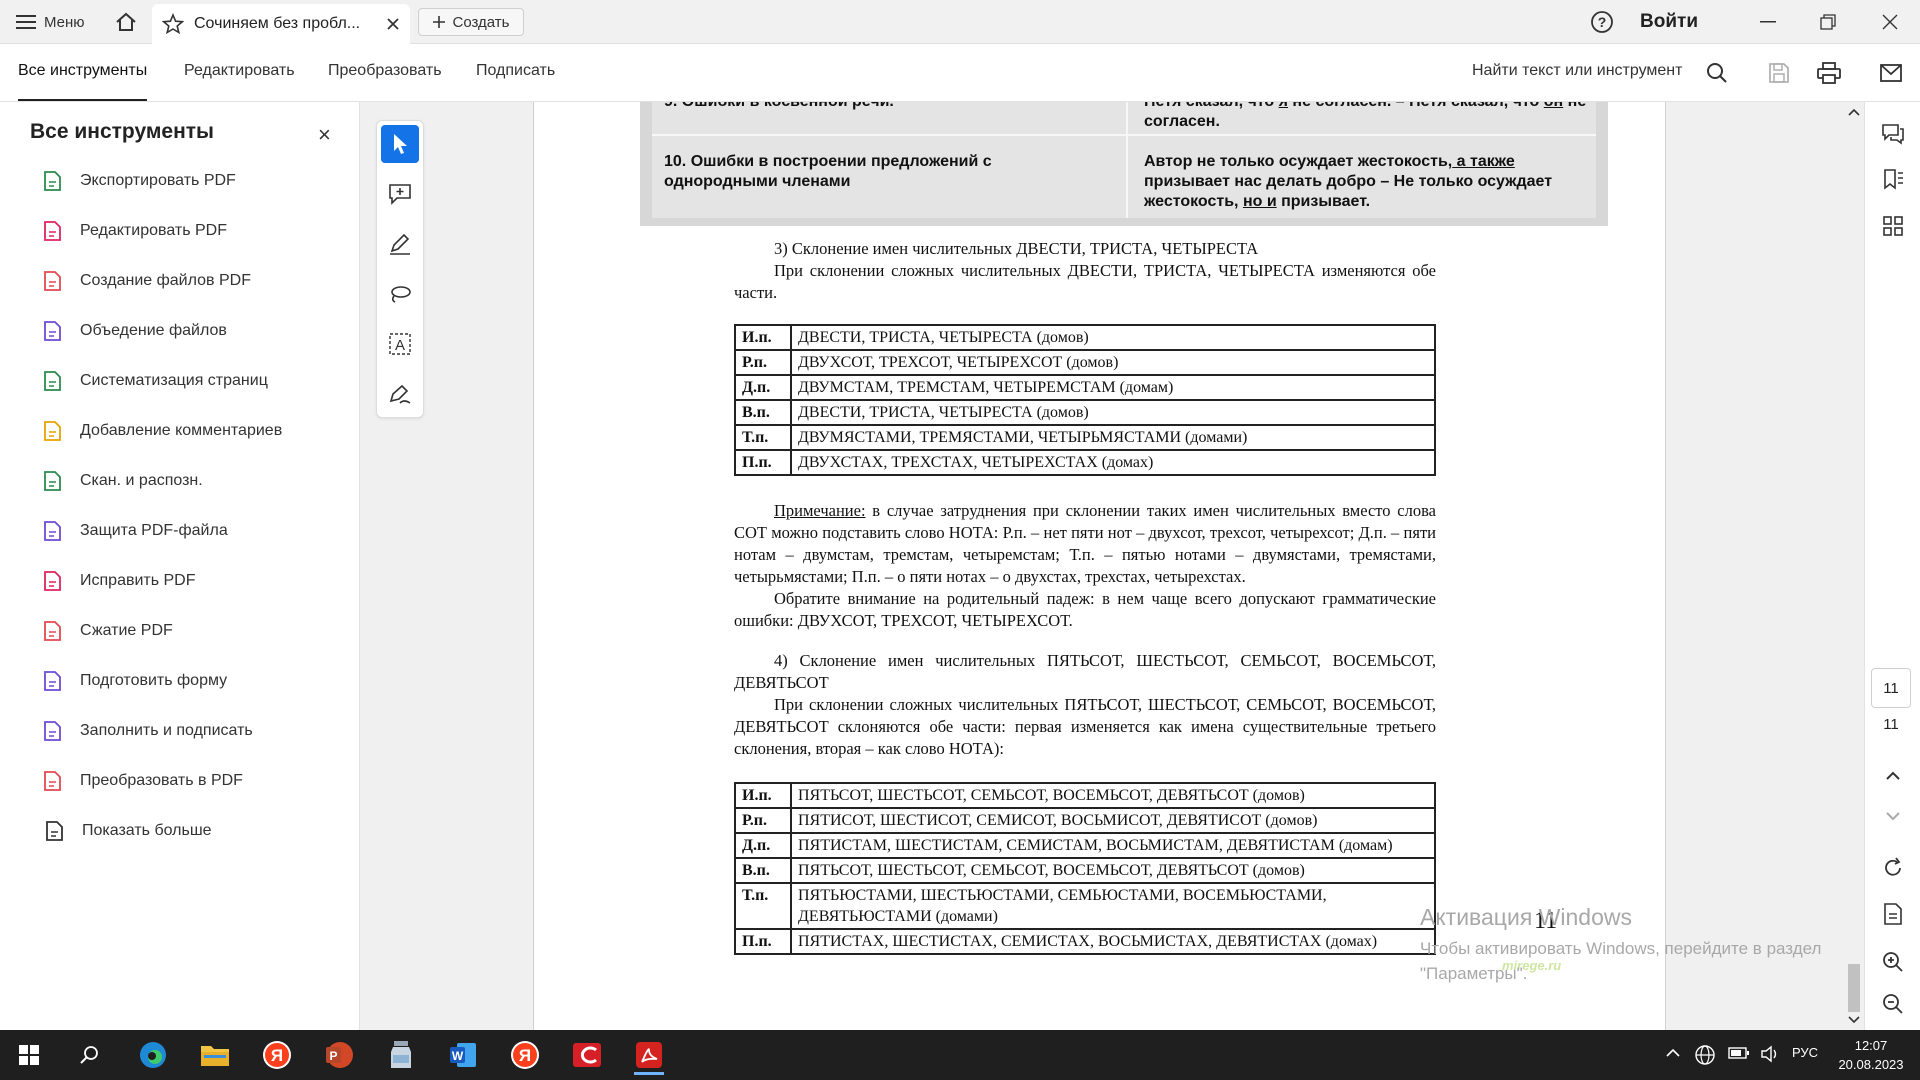  I want to click on page-up-icon, so click(1893, 776).